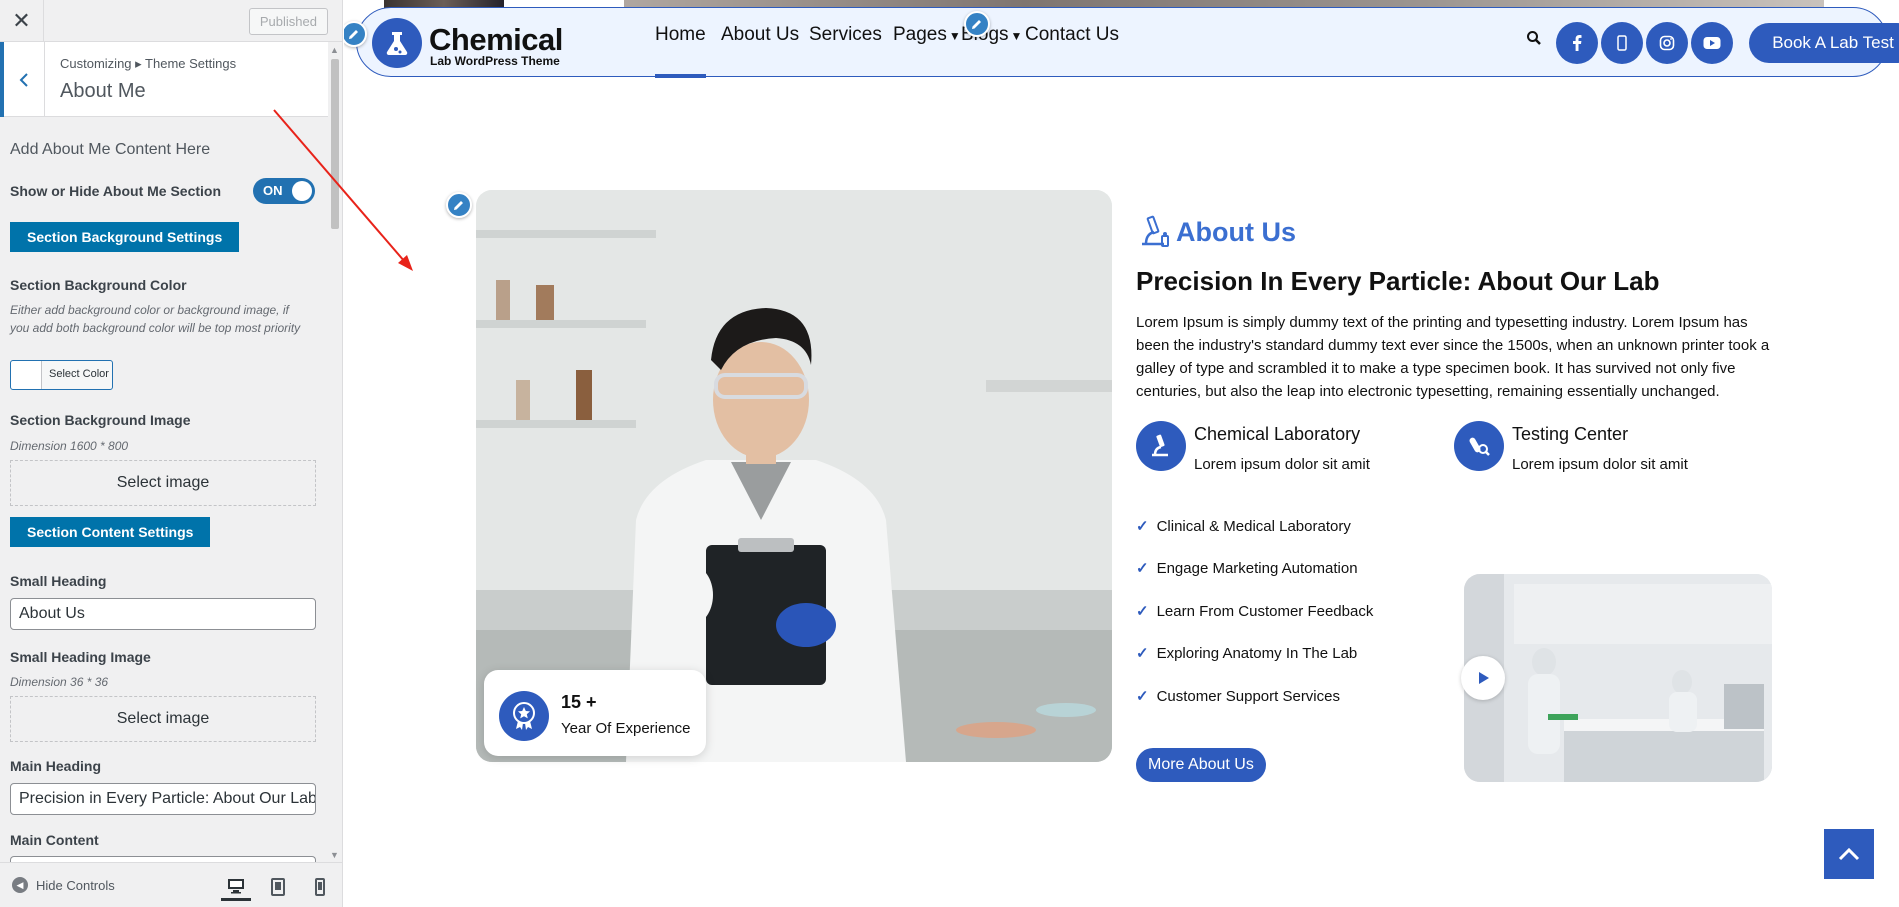  I want to click on logo-mark, so click(397, 43).